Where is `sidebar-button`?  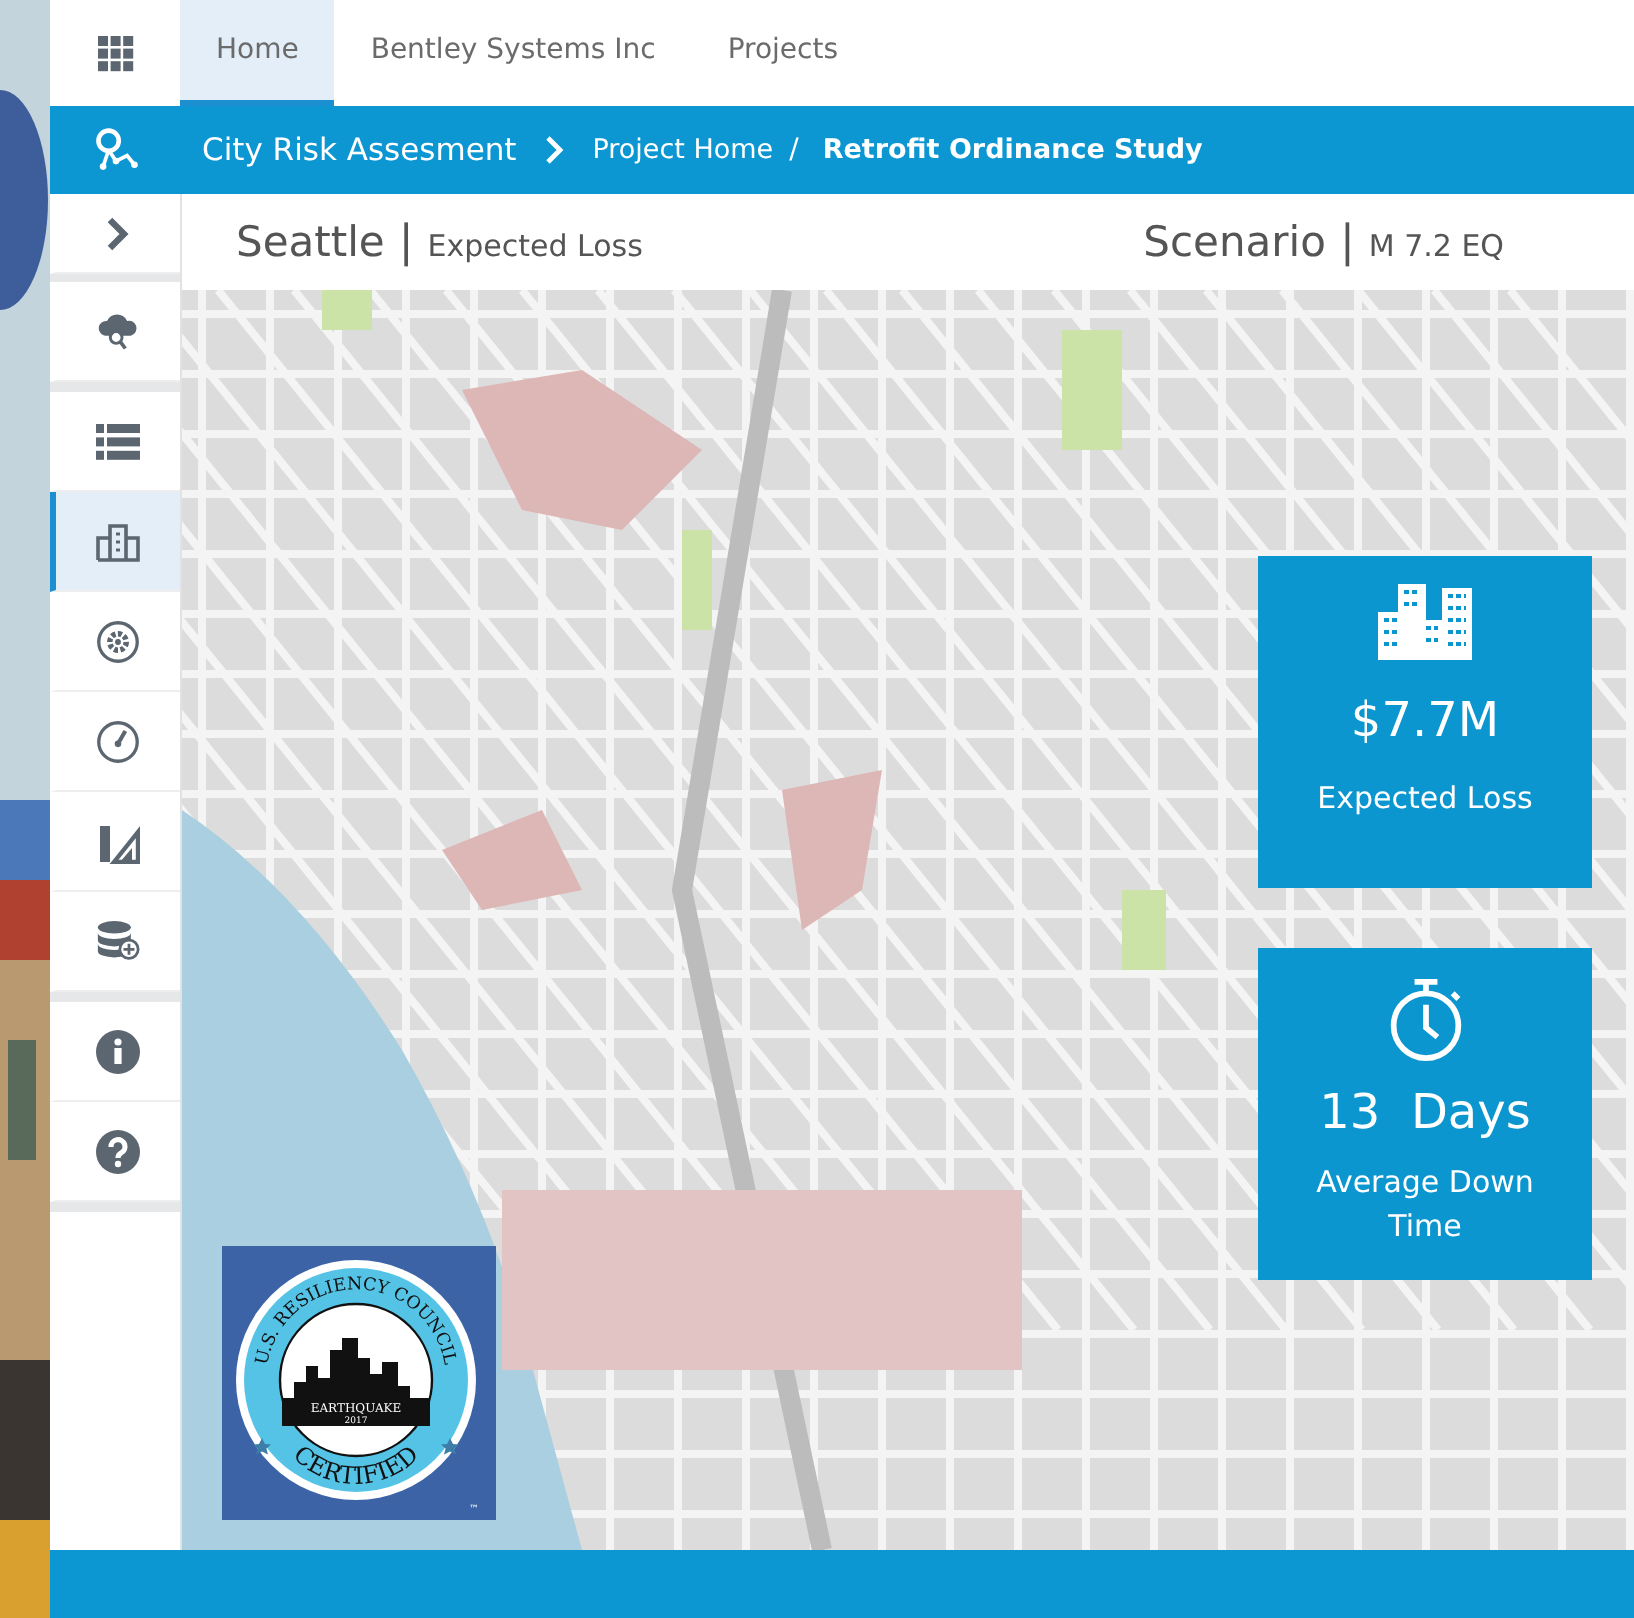
sidebar-button is located at coordinates (115, 542).